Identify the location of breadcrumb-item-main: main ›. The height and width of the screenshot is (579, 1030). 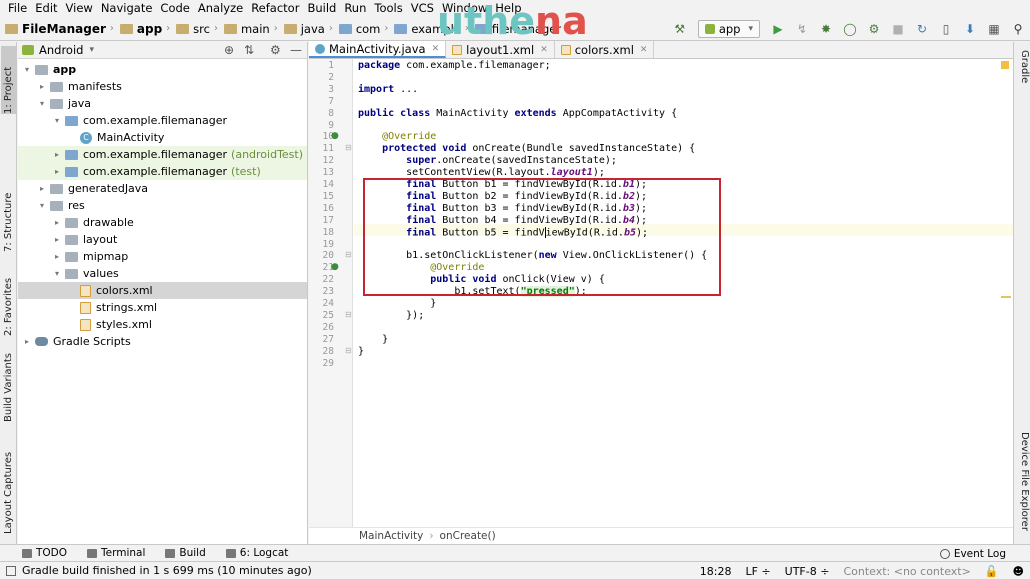
(251, 29).